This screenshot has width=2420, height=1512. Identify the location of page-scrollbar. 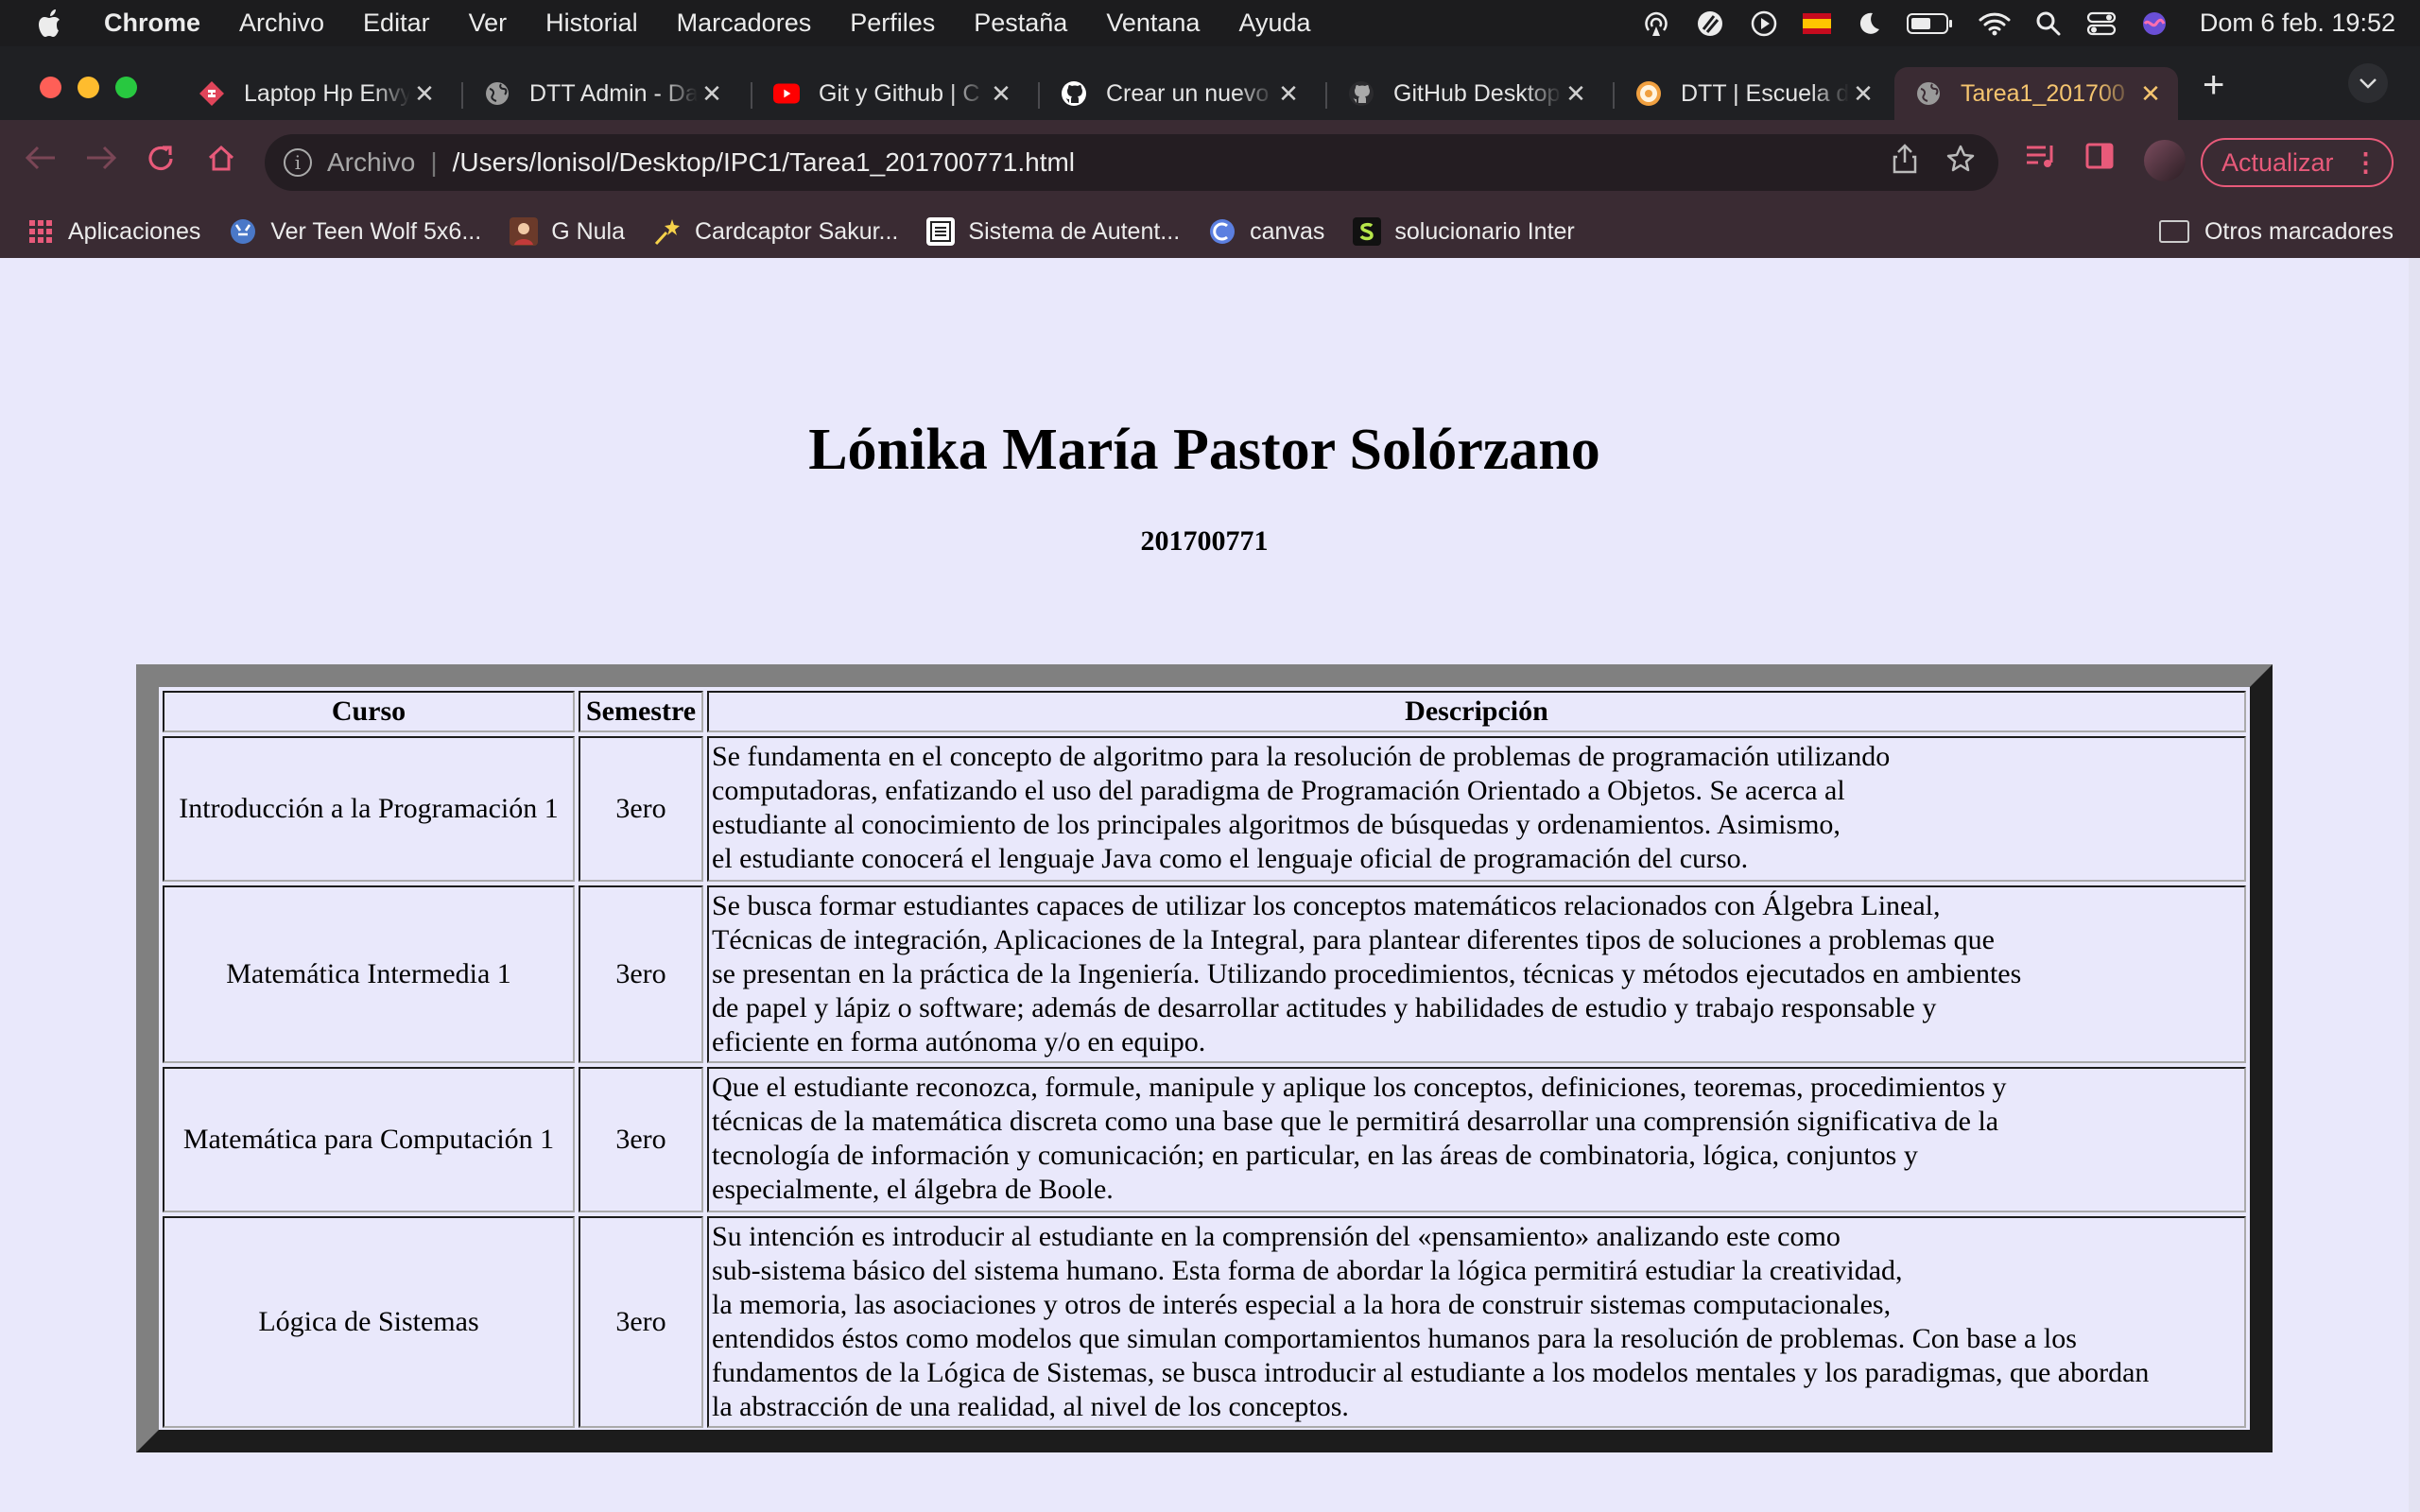
(2415, 885).